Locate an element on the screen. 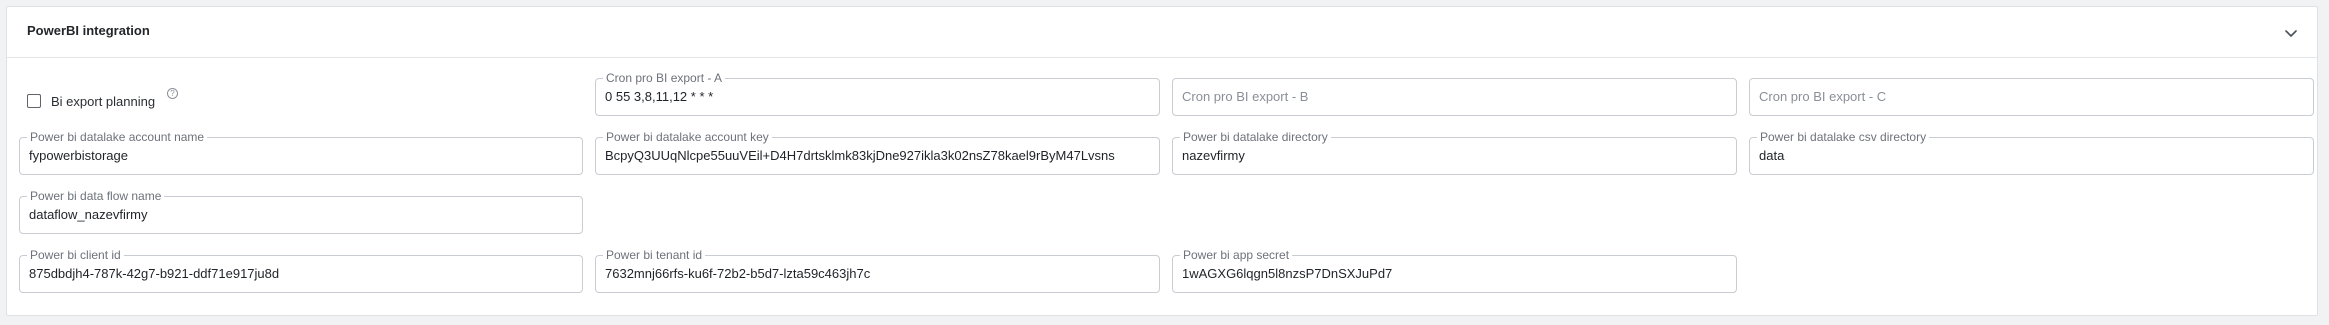 This screenshot has height=325, width=2329. chevron-down-icon is located at coordinates (2291, 33).